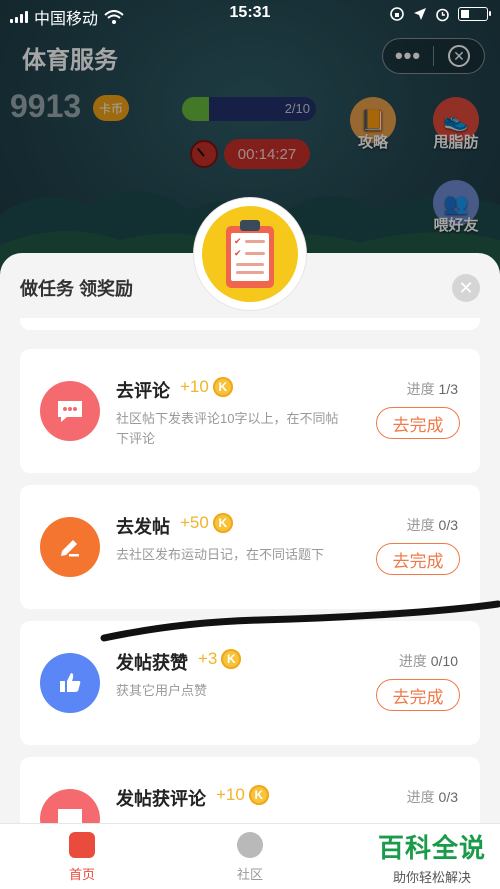 The image size is (500, 889). I want to click on clipboard-icon: ✔ ✔, so click(250, 254).